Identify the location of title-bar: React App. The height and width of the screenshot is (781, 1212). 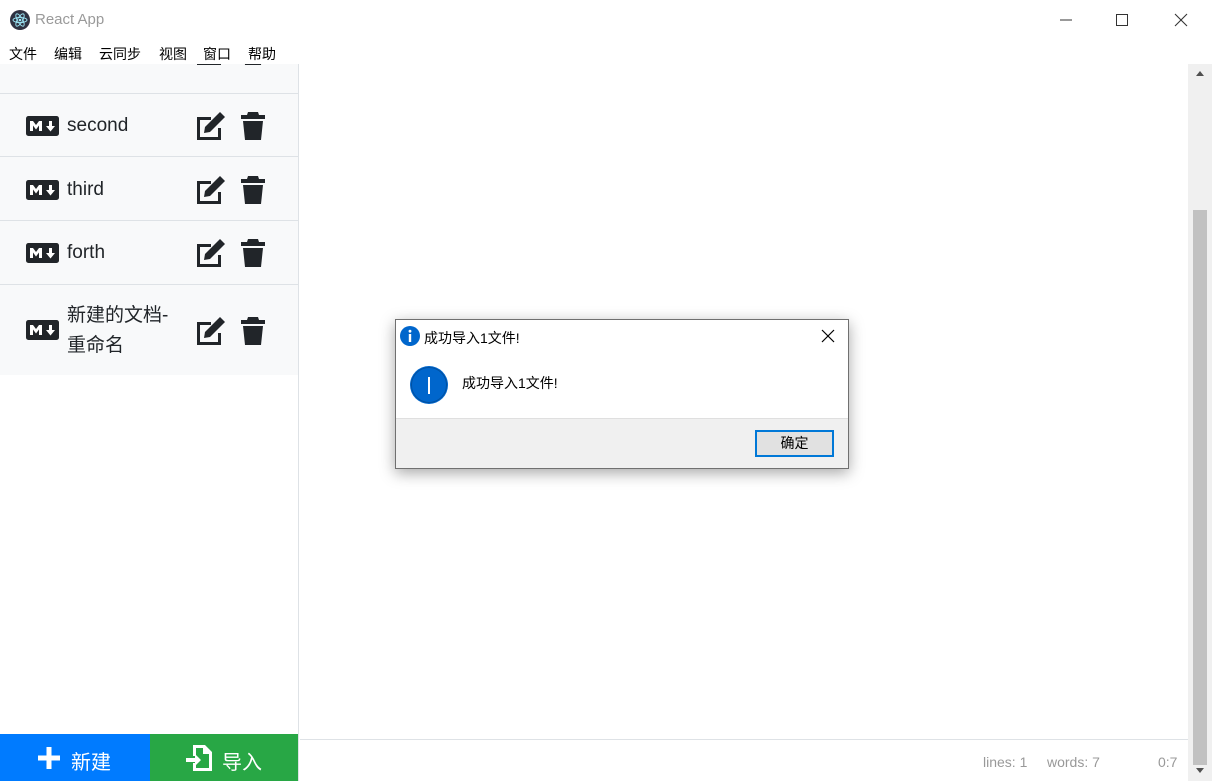
(606, 20).